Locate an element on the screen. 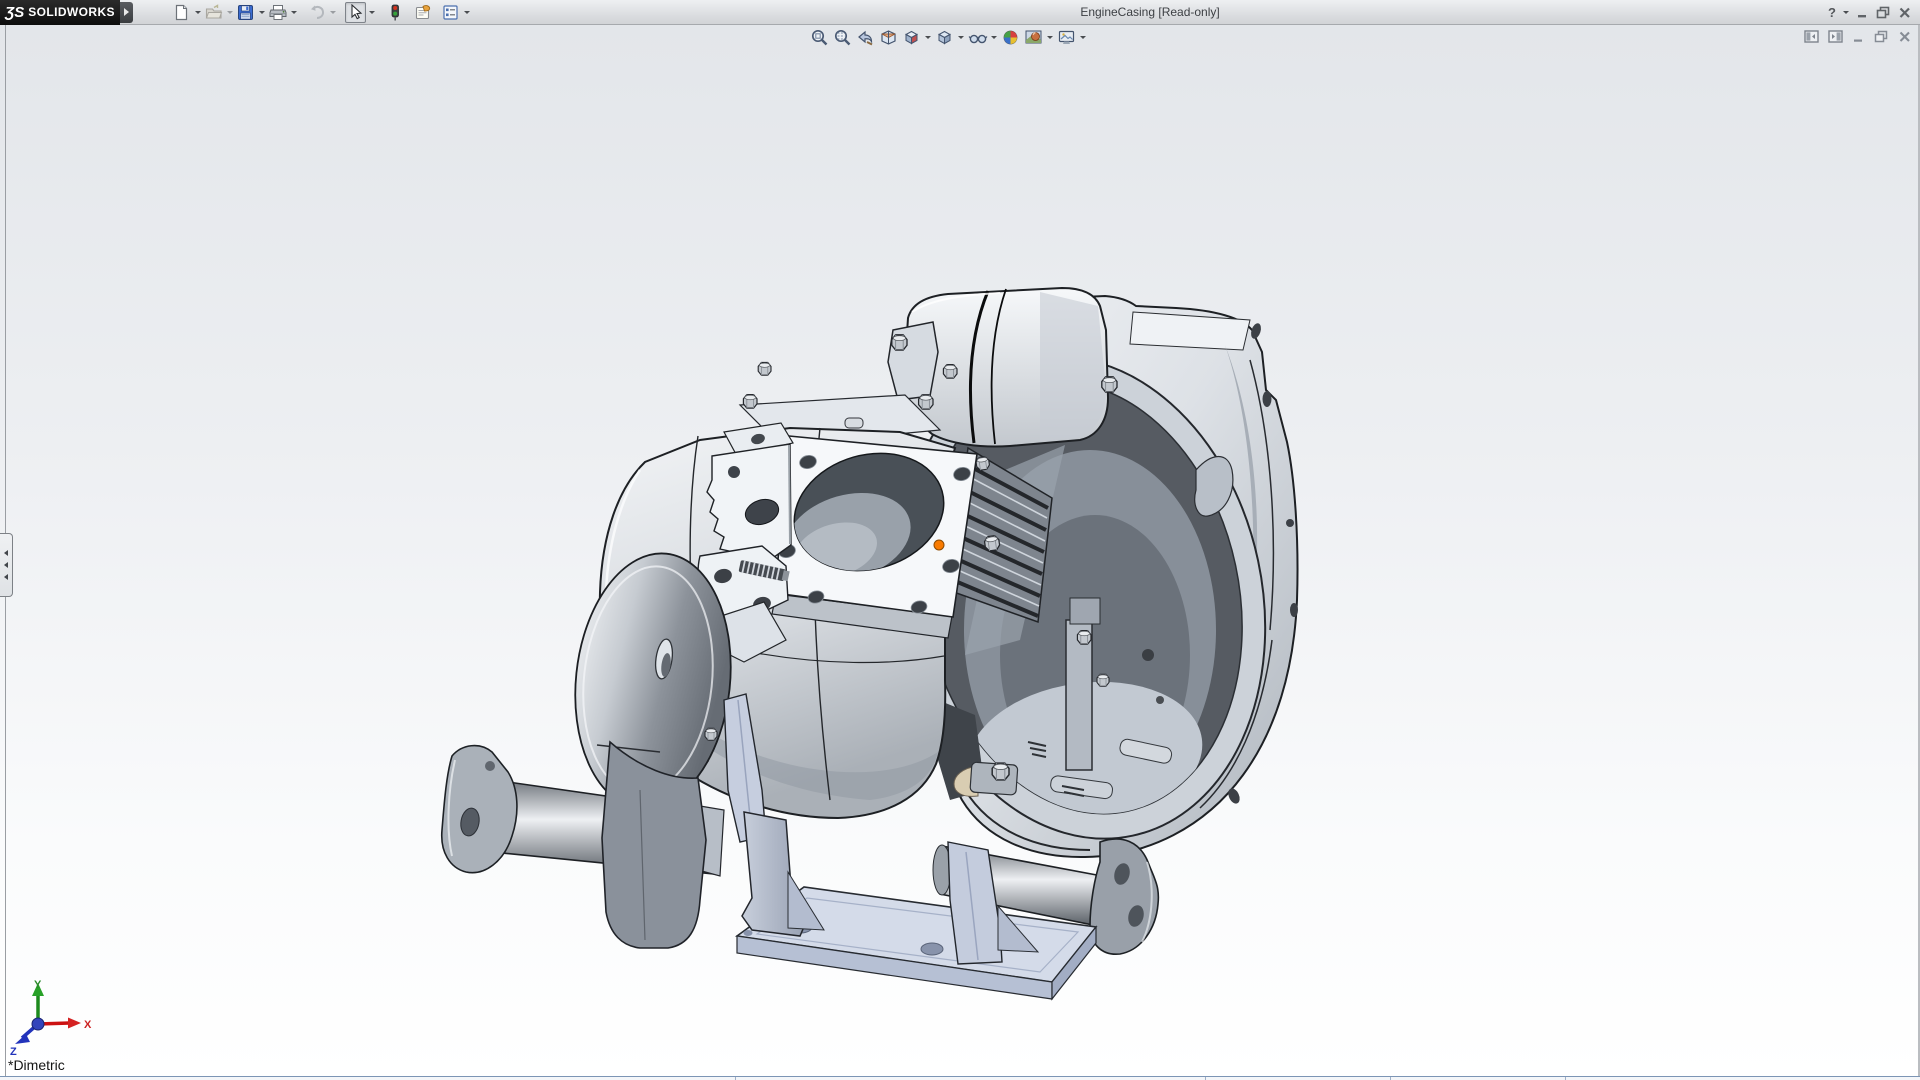  select-tool-dropdown is located at coordinates (371, 12).